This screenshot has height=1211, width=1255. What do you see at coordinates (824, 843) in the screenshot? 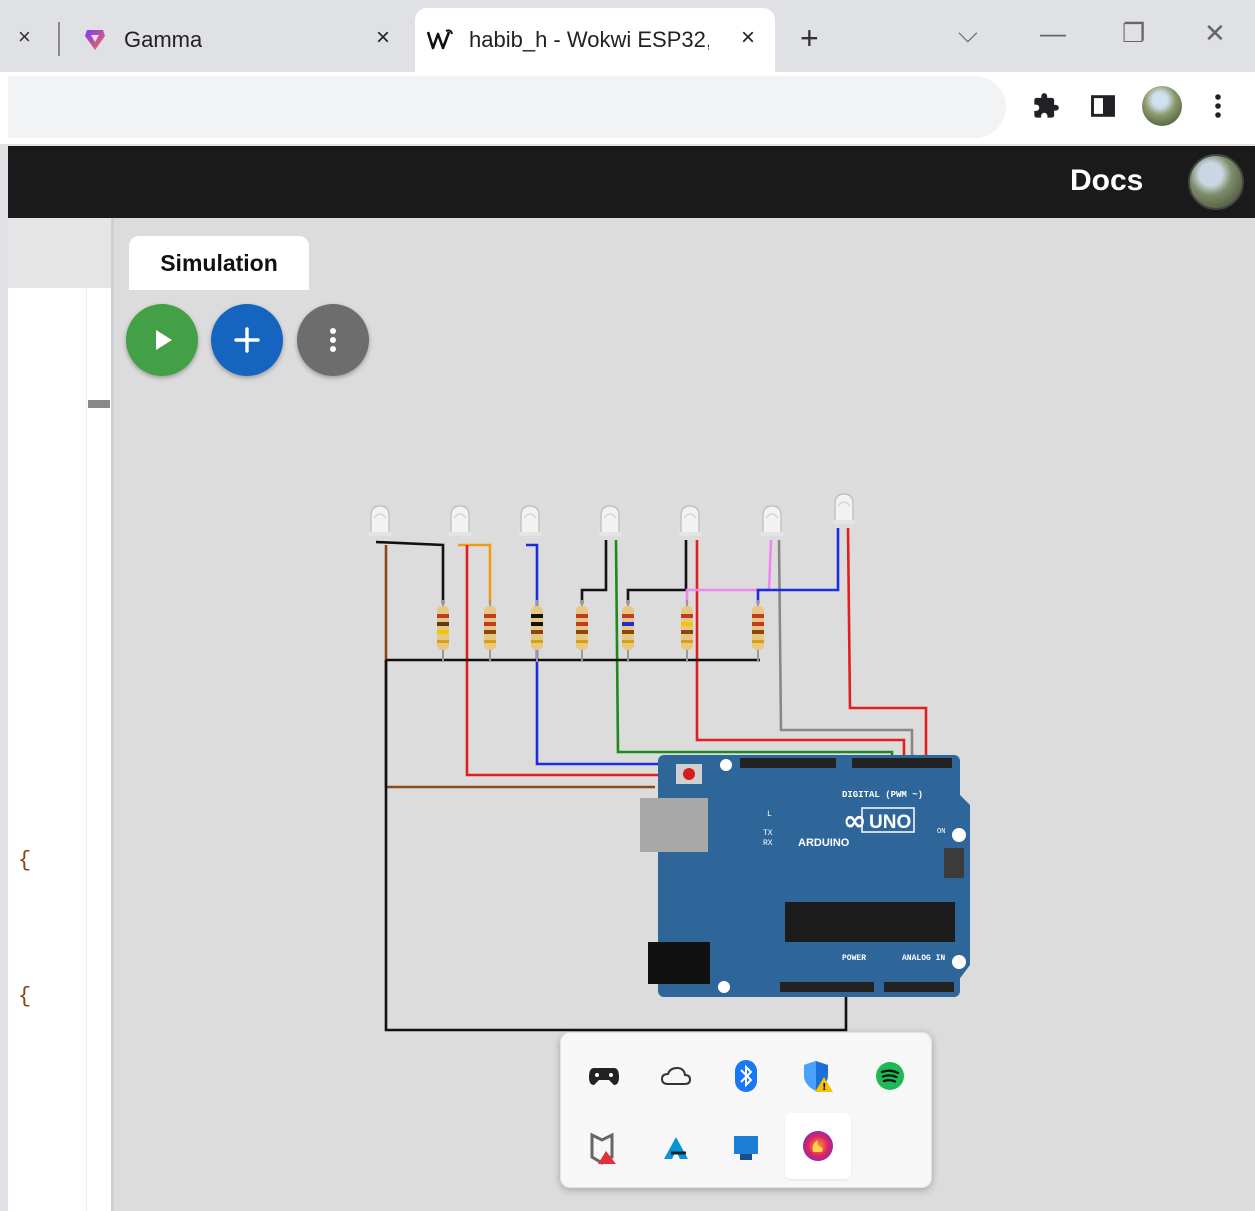
I see `board-brand: ARDUINO` at bounding box center [824, 843].